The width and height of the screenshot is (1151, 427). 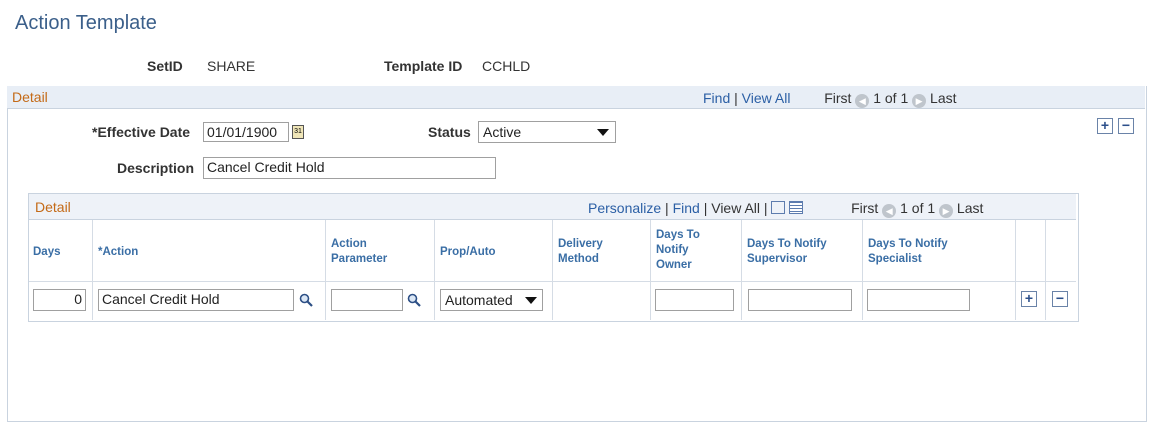 I want to click on delete-row-button: −, so click(x=1126, y=126).